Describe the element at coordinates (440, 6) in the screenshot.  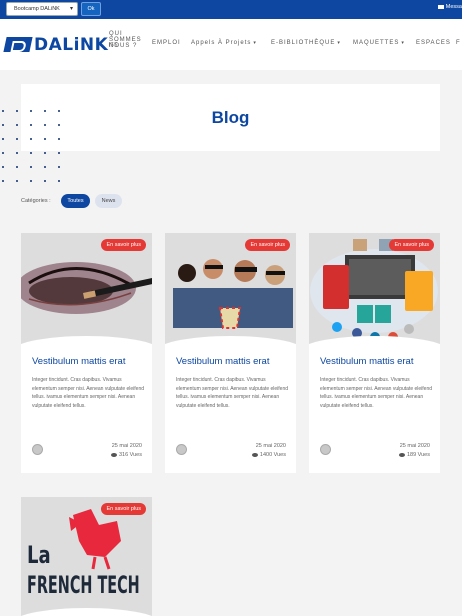
I see `envelope-icon` at that location.